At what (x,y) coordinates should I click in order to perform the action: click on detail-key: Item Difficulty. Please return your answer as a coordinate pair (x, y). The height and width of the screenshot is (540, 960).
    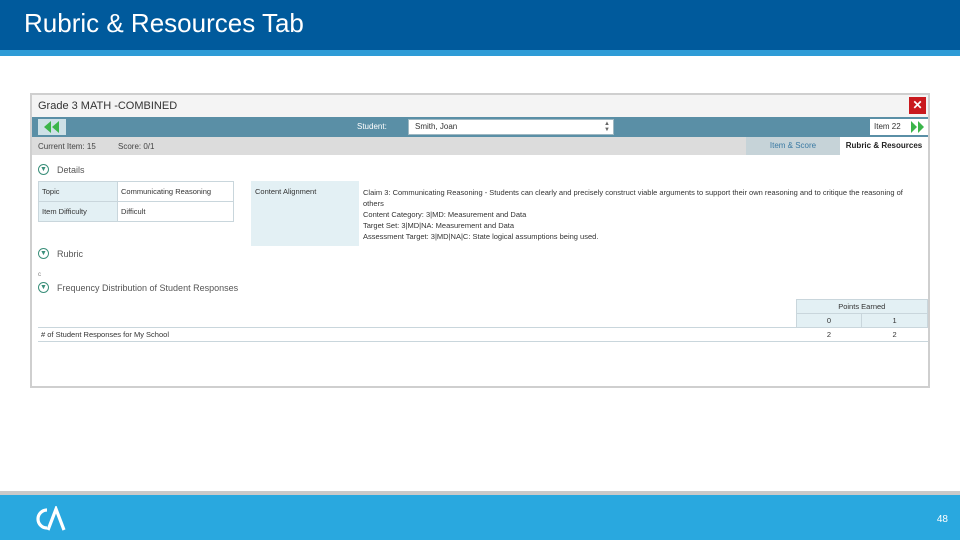
    Looking at the image, I should click on (78, 211).